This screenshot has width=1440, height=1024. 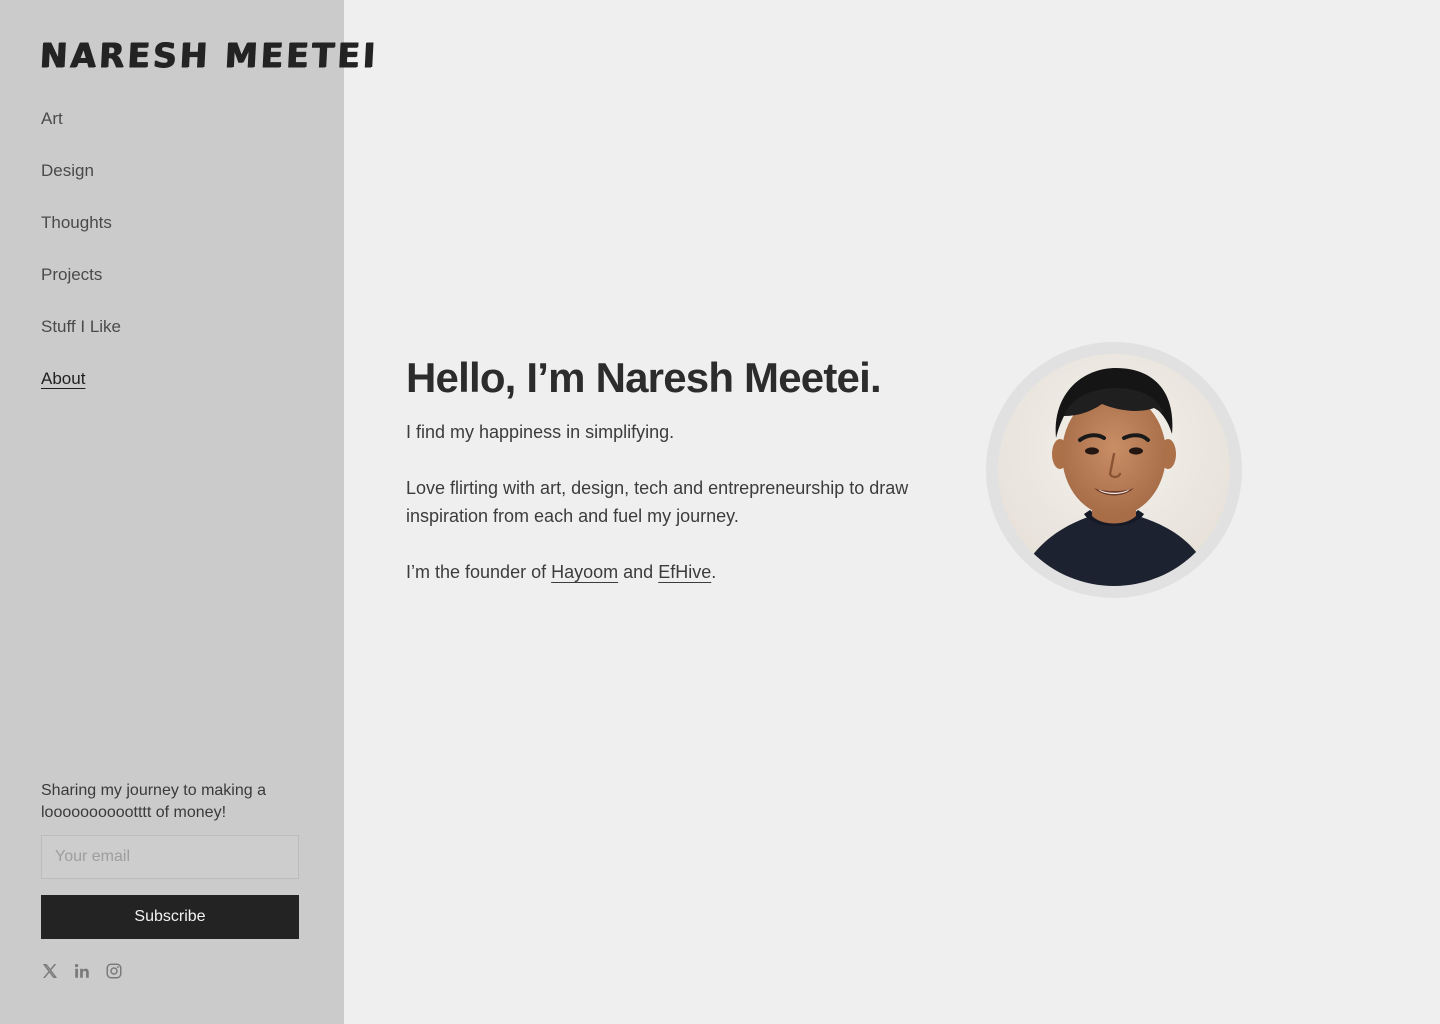 I want to click on page-title: Hello, I’m Naresh Meetei., so click(x=644, y=377).